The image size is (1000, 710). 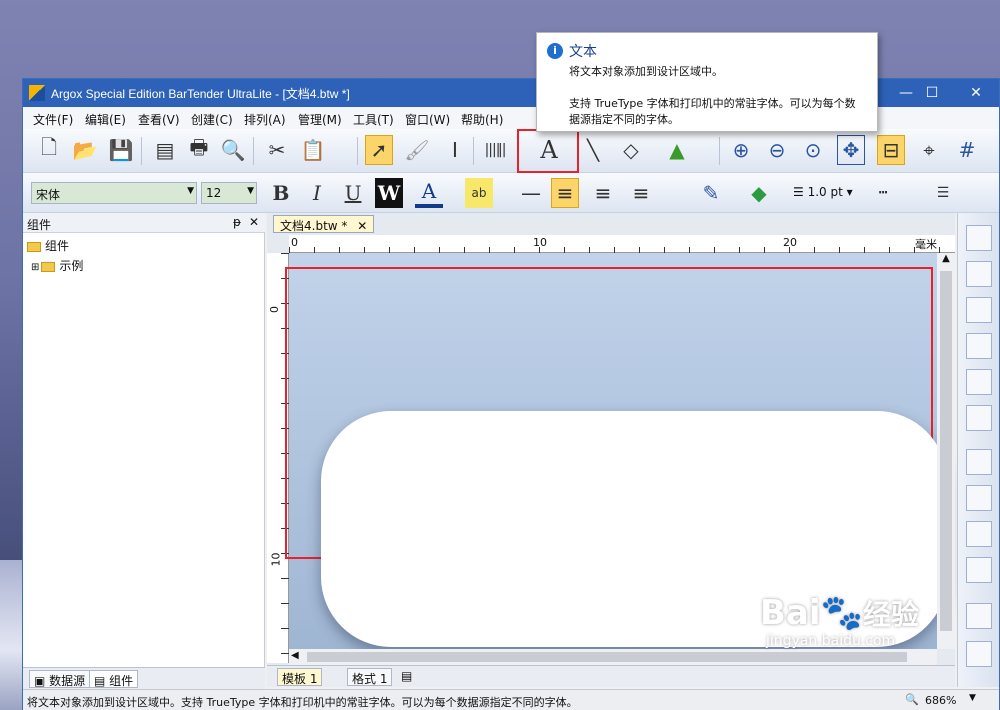 I want to click on print-preview-icon: 🔍, so click(x=233, y=150).